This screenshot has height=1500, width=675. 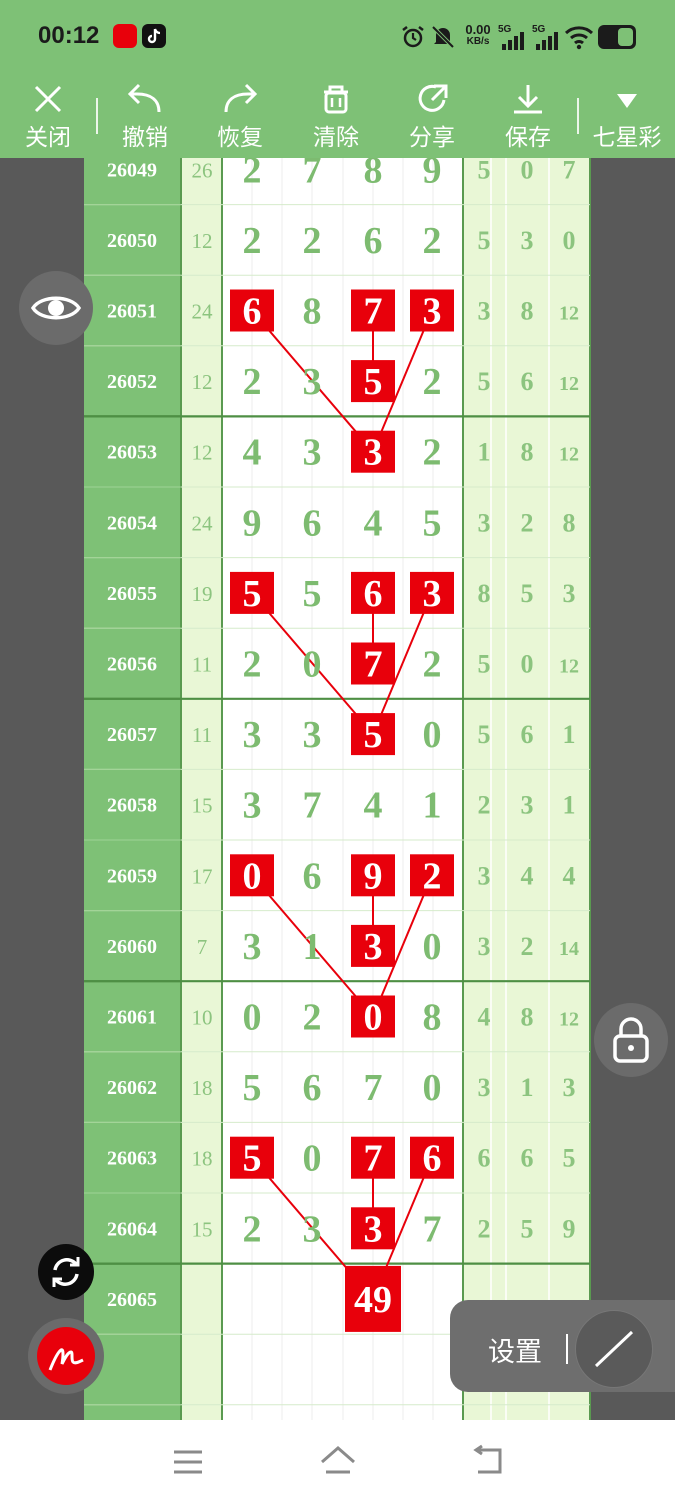 I want to click on eye-icon, so click(x=56, y=308).